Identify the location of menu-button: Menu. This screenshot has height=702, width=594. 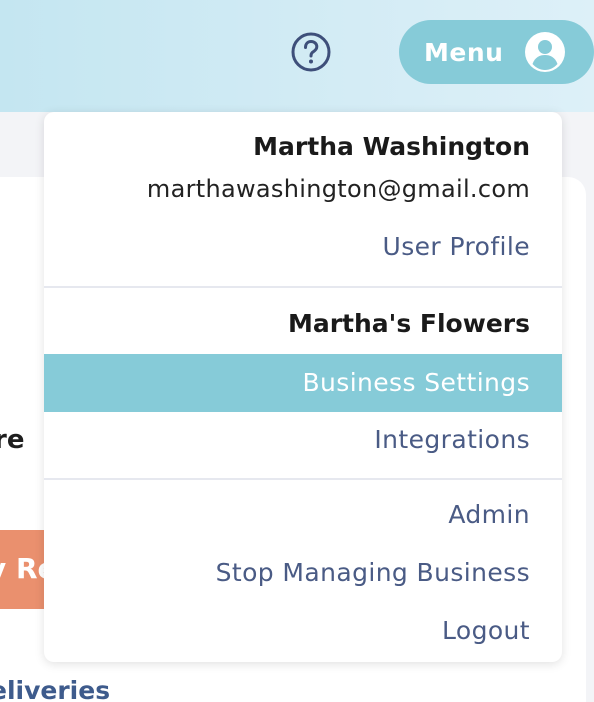
(496, 52).